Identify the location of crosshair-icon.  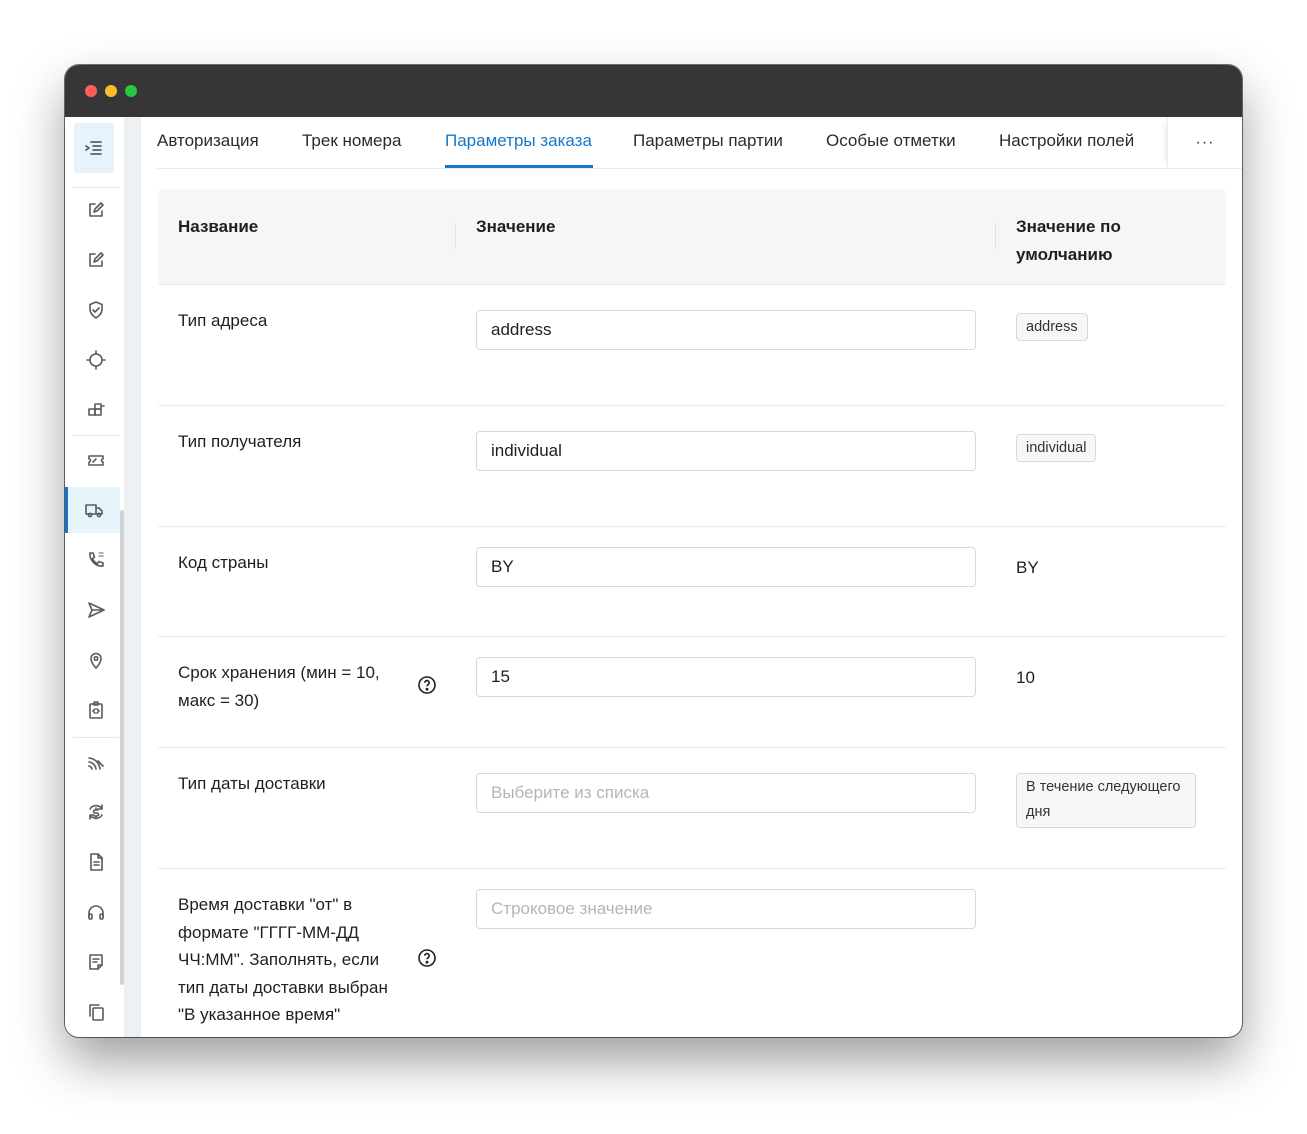
(96, 360).